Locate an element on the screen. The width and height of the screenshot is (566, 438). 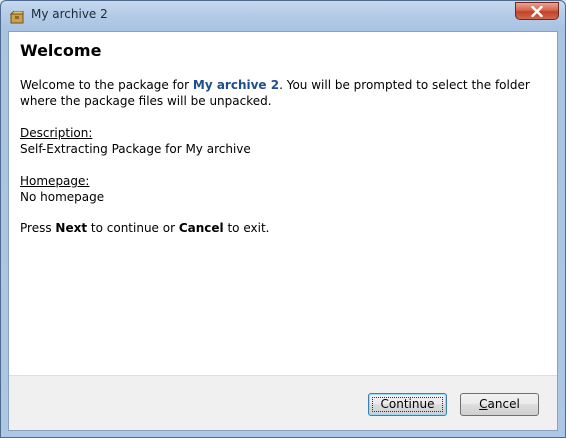
press-cancel: Cancel is located at coordinates (201, 228).